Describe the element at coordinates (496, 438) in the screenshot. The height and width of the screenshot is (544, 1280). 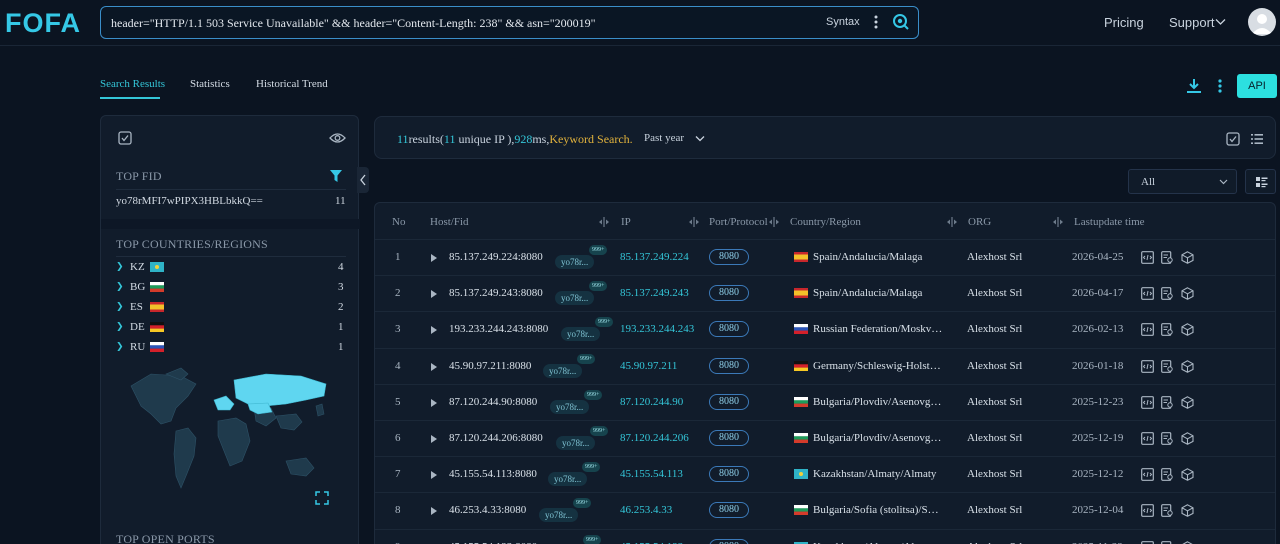
I see `host-link: 87.120.244.206:8080` at that location.